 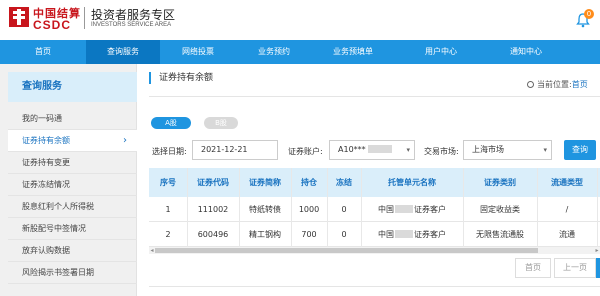 What do you see at coordinates (72, 87) in the screenshot?
I see `sidebar-title: 查询服务` at bounding box center [72, 87].